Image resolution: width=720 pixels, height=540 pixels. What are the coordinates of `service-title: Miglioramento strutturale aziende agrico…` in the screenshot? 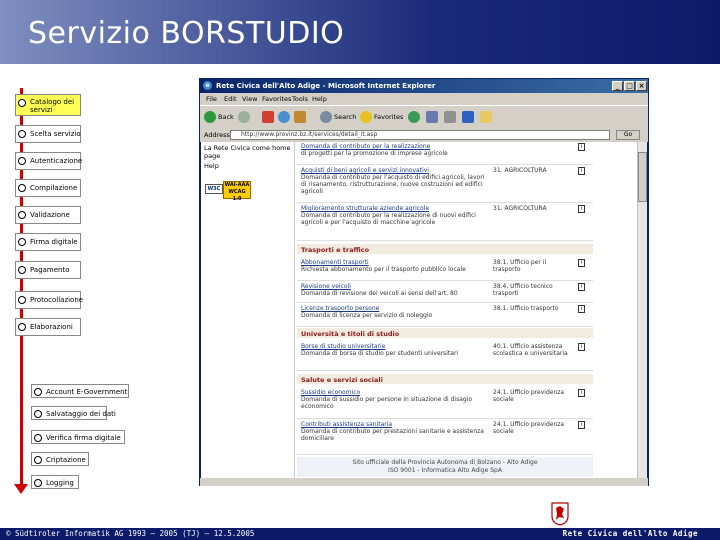 It's located at (394, 208).